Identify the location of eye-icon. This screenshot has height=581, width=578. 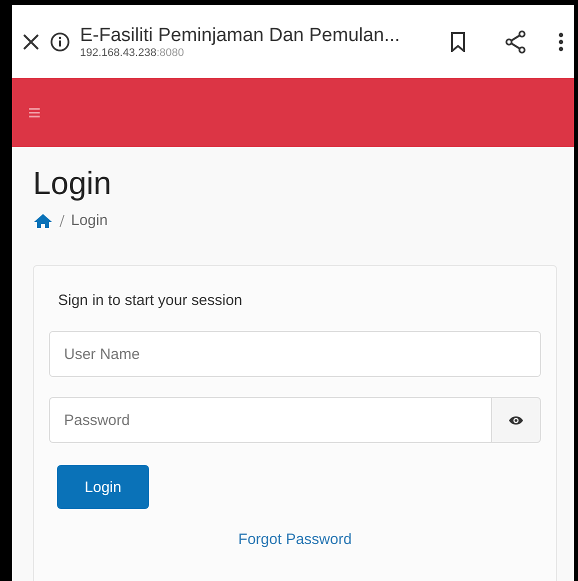
(516, 420).